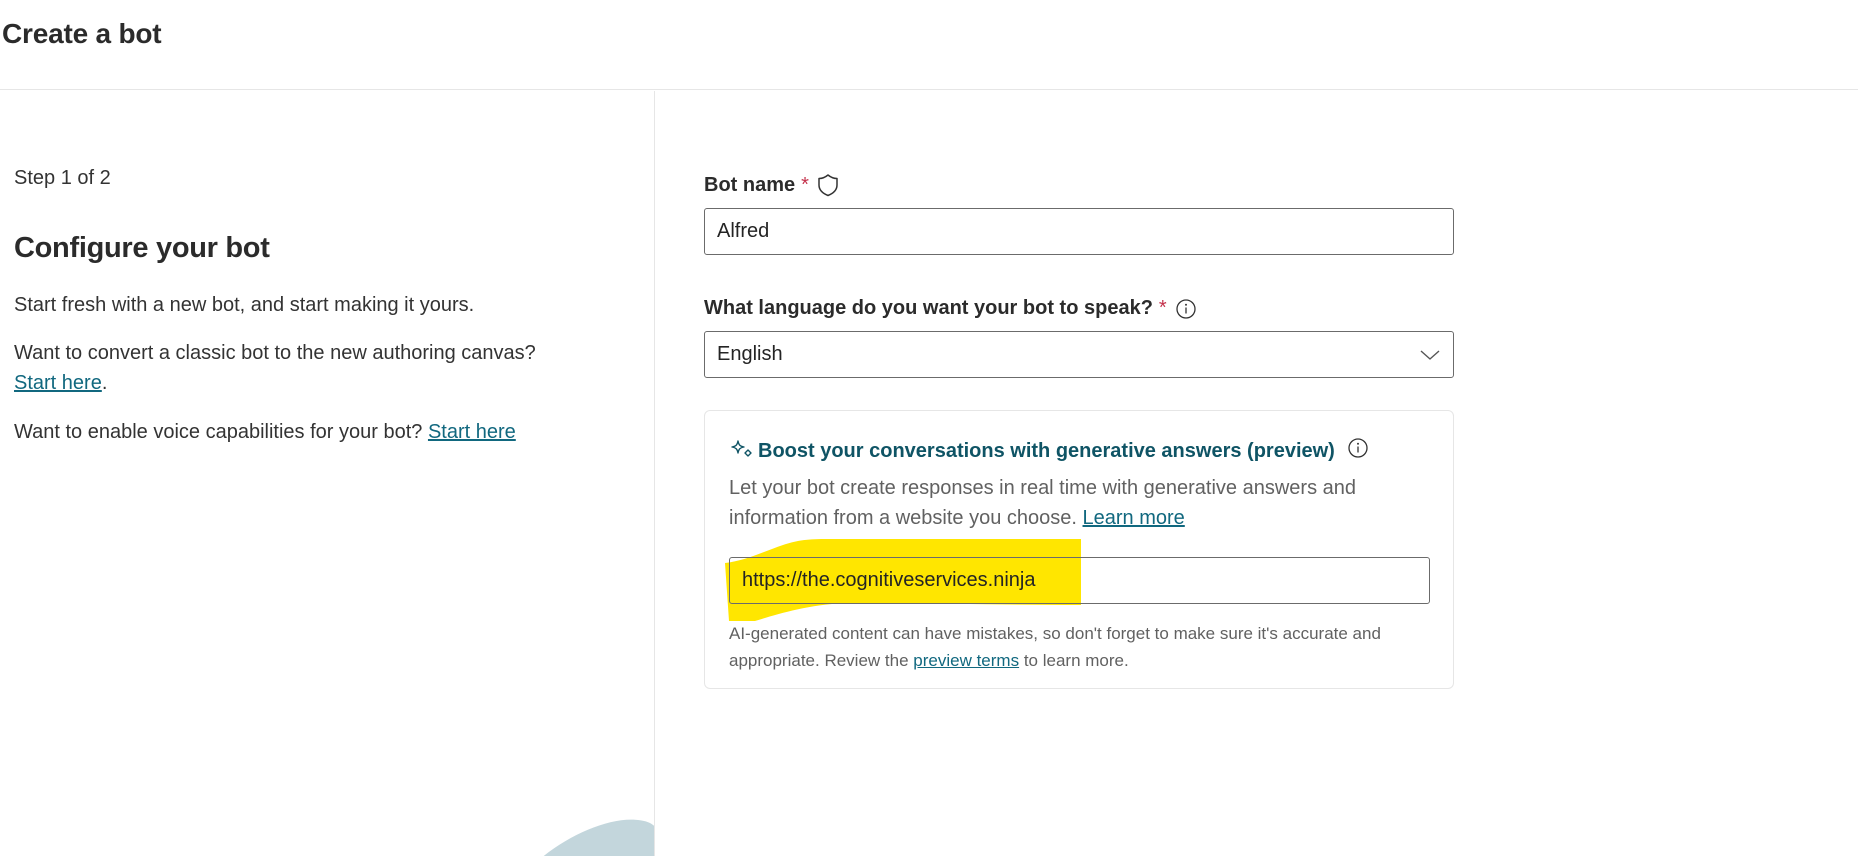 Image resolution: width=1858 pixels, height=856 pixels. What do you see at coordinates (750, 354) in the screenshot?
I see `language-selected-value: English` at bounding box center [750, 354].